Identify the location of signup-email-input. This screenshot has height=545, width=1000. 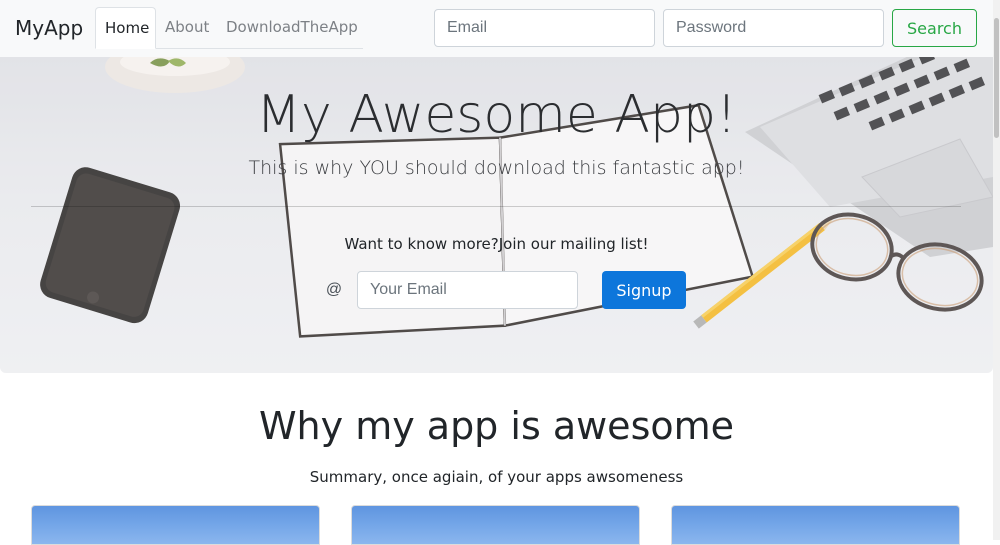
(467, 290).